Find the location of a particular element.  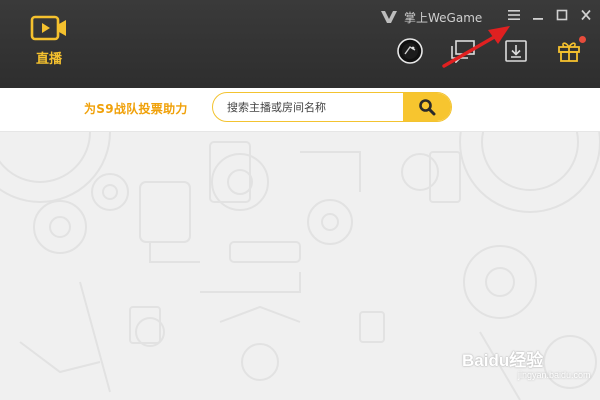

search-button is located at coordinates (427, 107).